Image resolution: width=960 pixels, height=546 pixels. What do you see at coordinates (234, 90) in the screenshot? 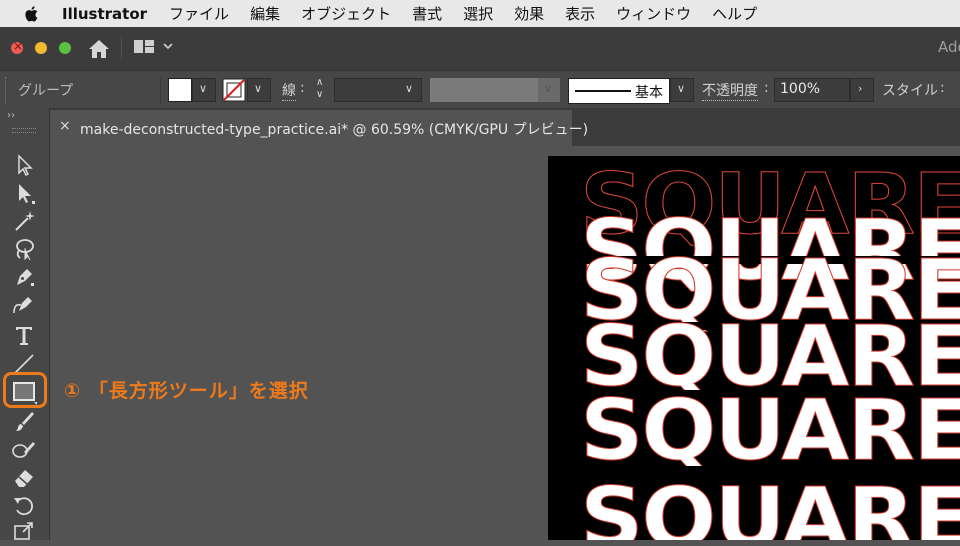
I see `stroke-none-swatch` at bounding box center [234, 90].